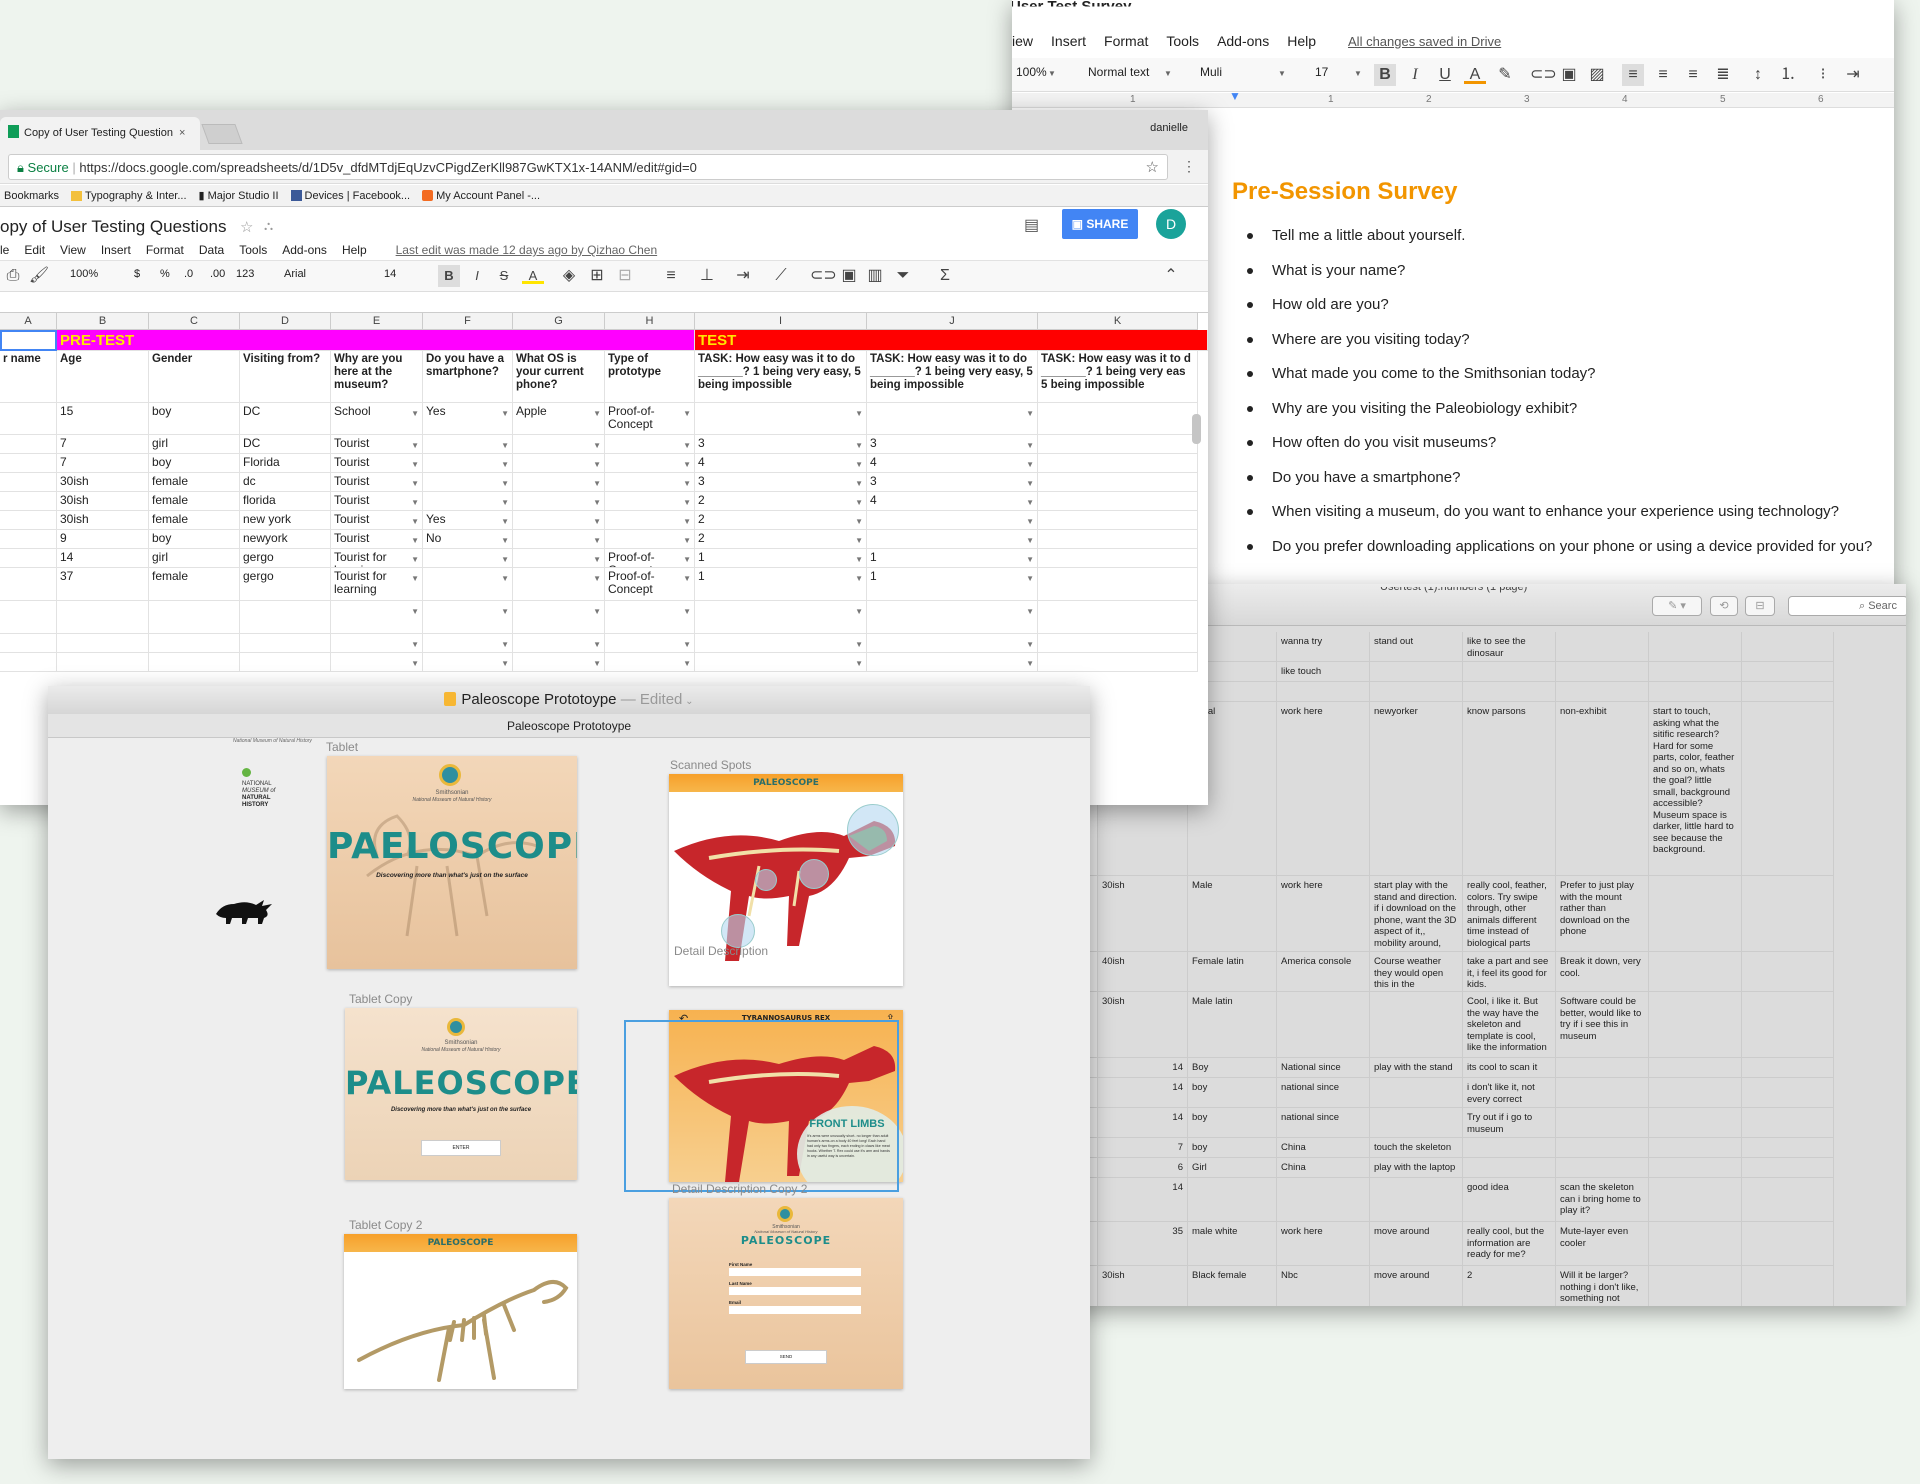 This screenshot has width=1920, height=1484. Describe the element at coordinates (1118, 72) in the screenshot. I see `docs-style-select: Normal text` at that location.